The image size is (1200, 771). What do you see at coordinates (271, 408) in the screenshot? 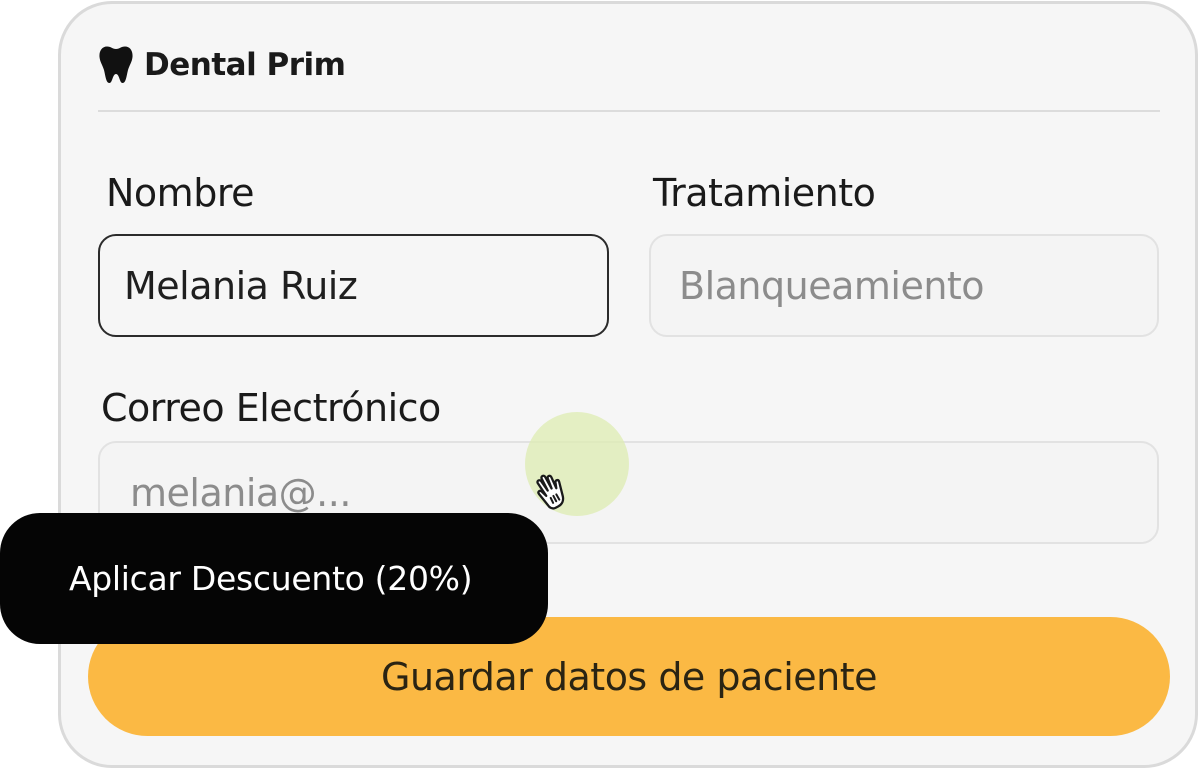
I see `email-label: Correo Electrónico` at bounding box center [271, 408].